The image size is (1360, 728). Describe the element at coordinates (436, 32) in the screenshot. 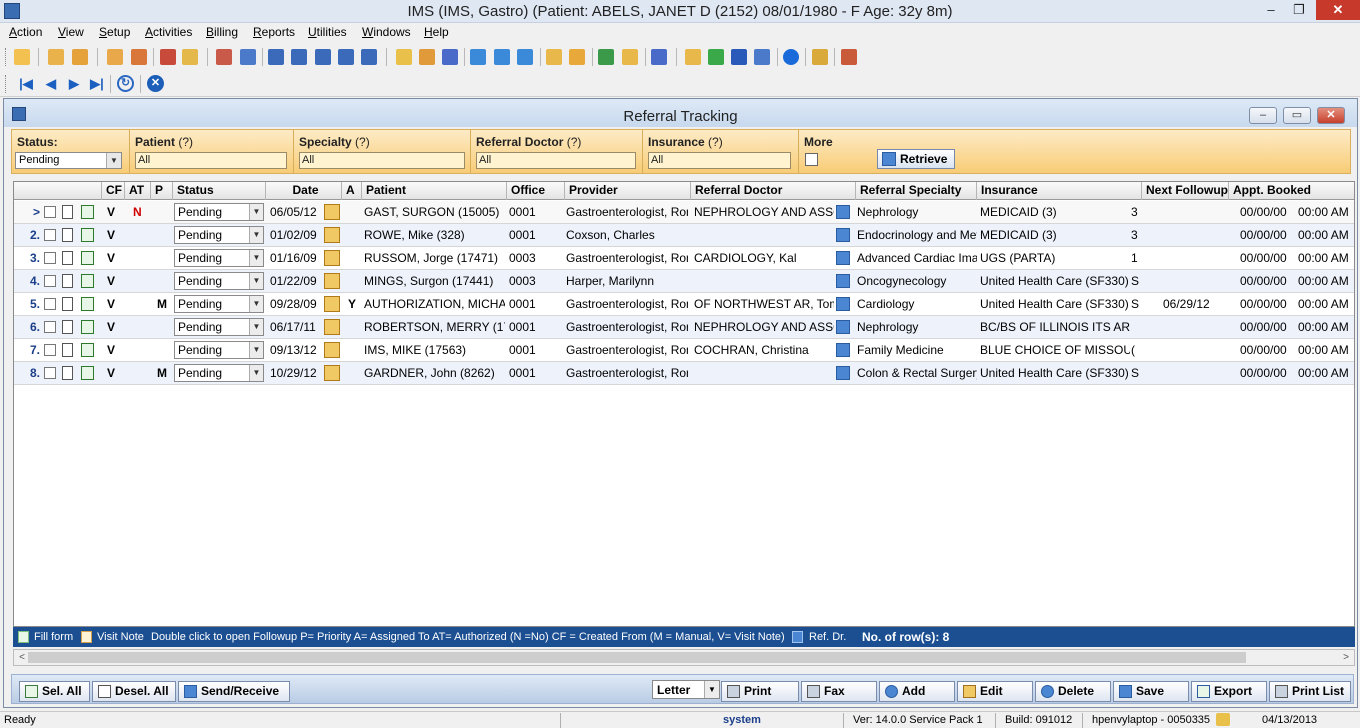

I see `menu-help: Help` at that location.